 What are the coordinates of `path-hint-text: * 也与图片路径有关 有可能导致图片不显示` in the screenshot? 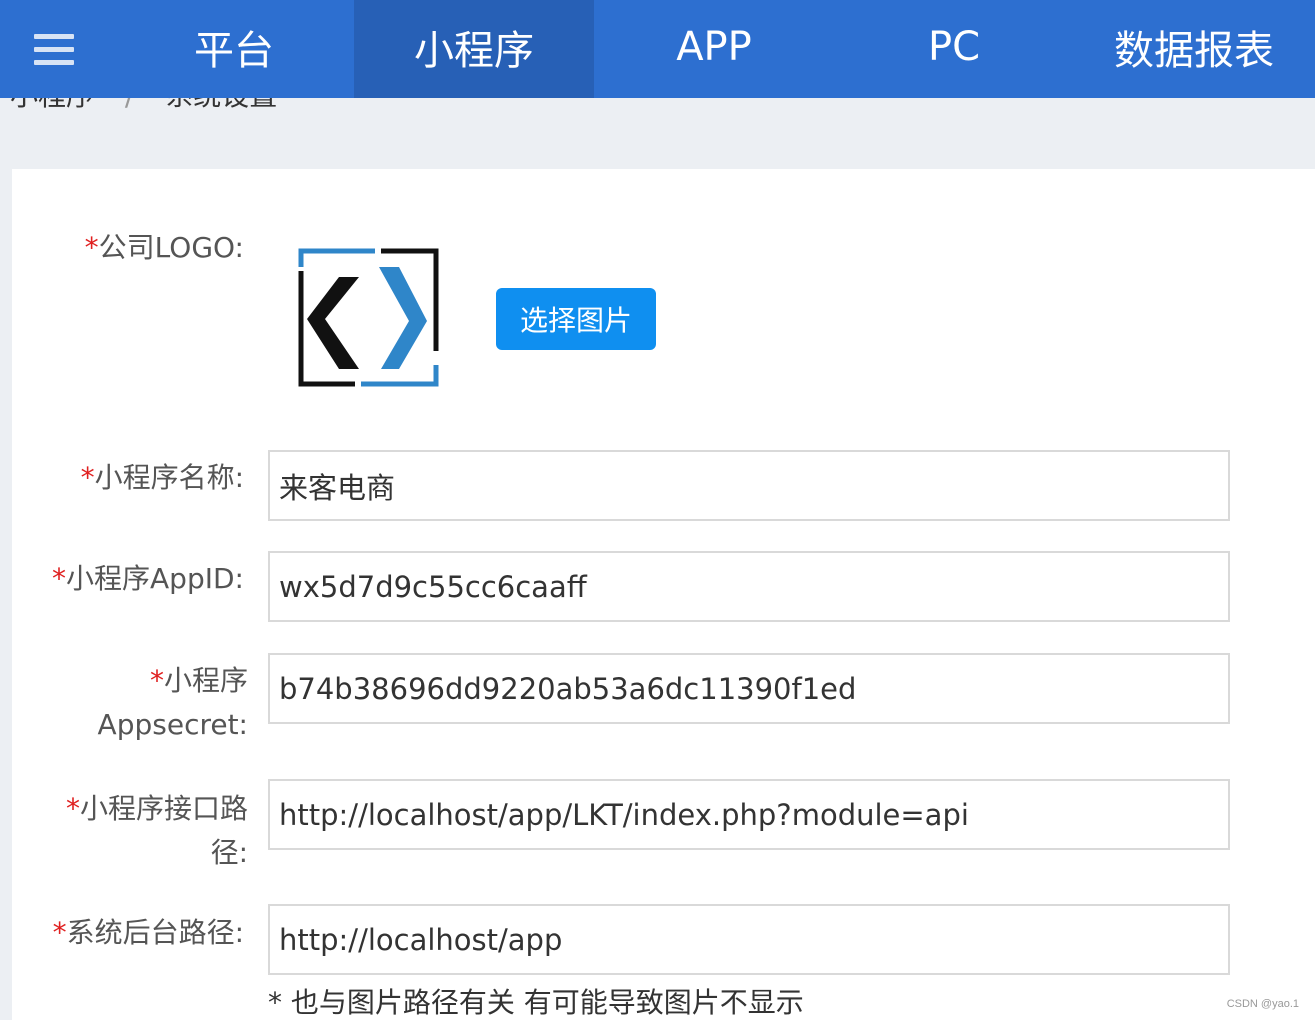 It's located at (536, 1002).